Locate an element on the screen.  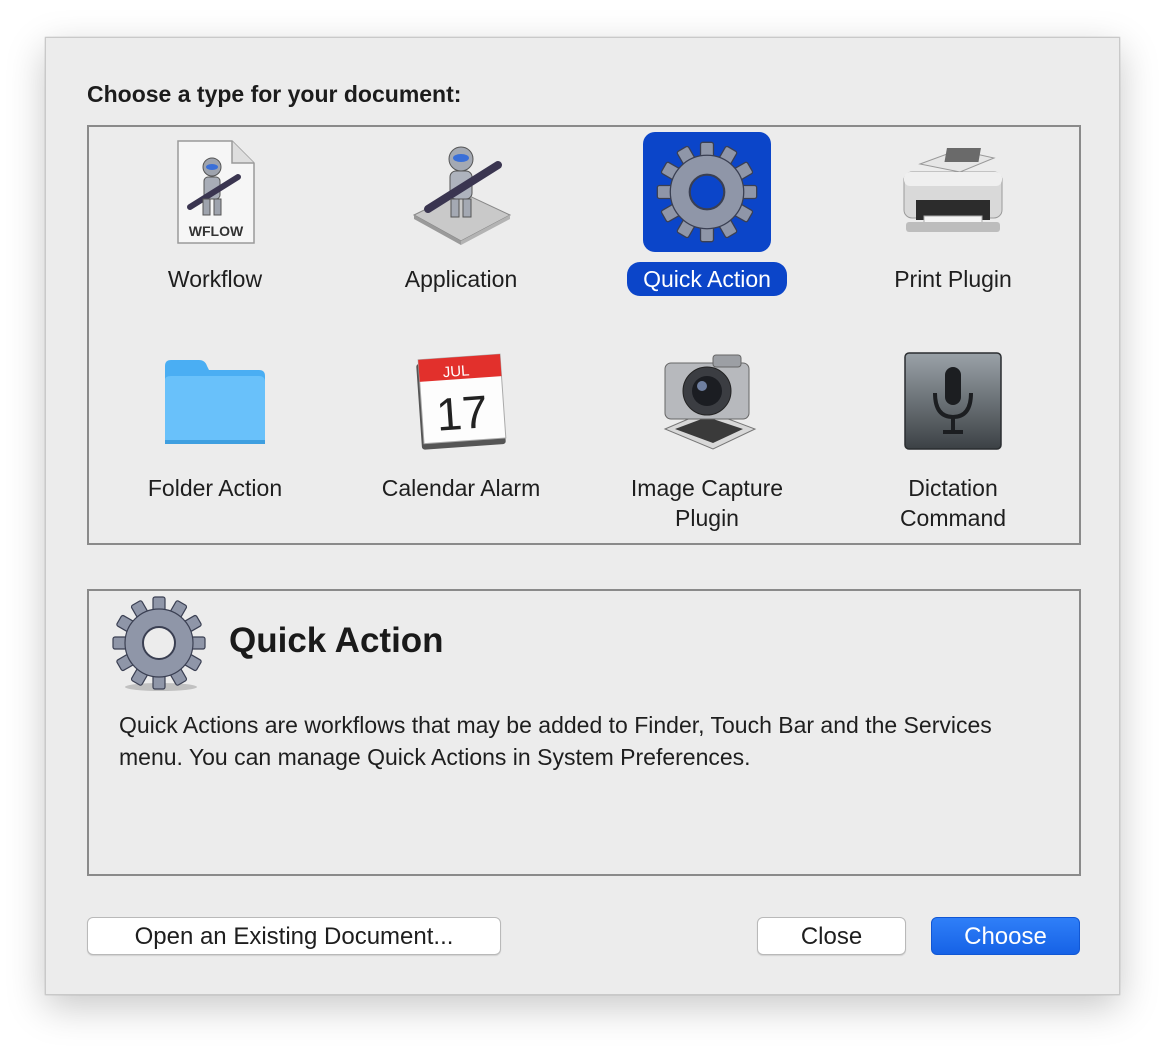
type-label-dictation-command: Dictation Command is located at coordinates (953, 503).